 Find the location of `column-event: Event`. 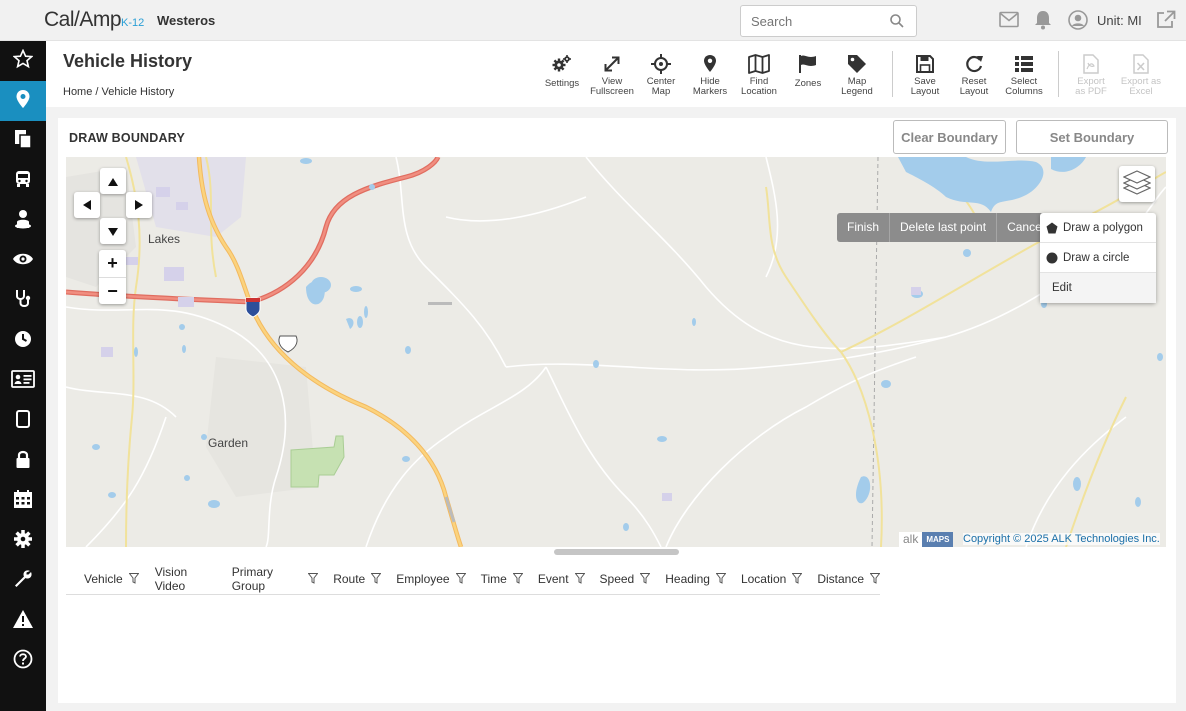

column-event: Event is located at coordinates (561, 579).